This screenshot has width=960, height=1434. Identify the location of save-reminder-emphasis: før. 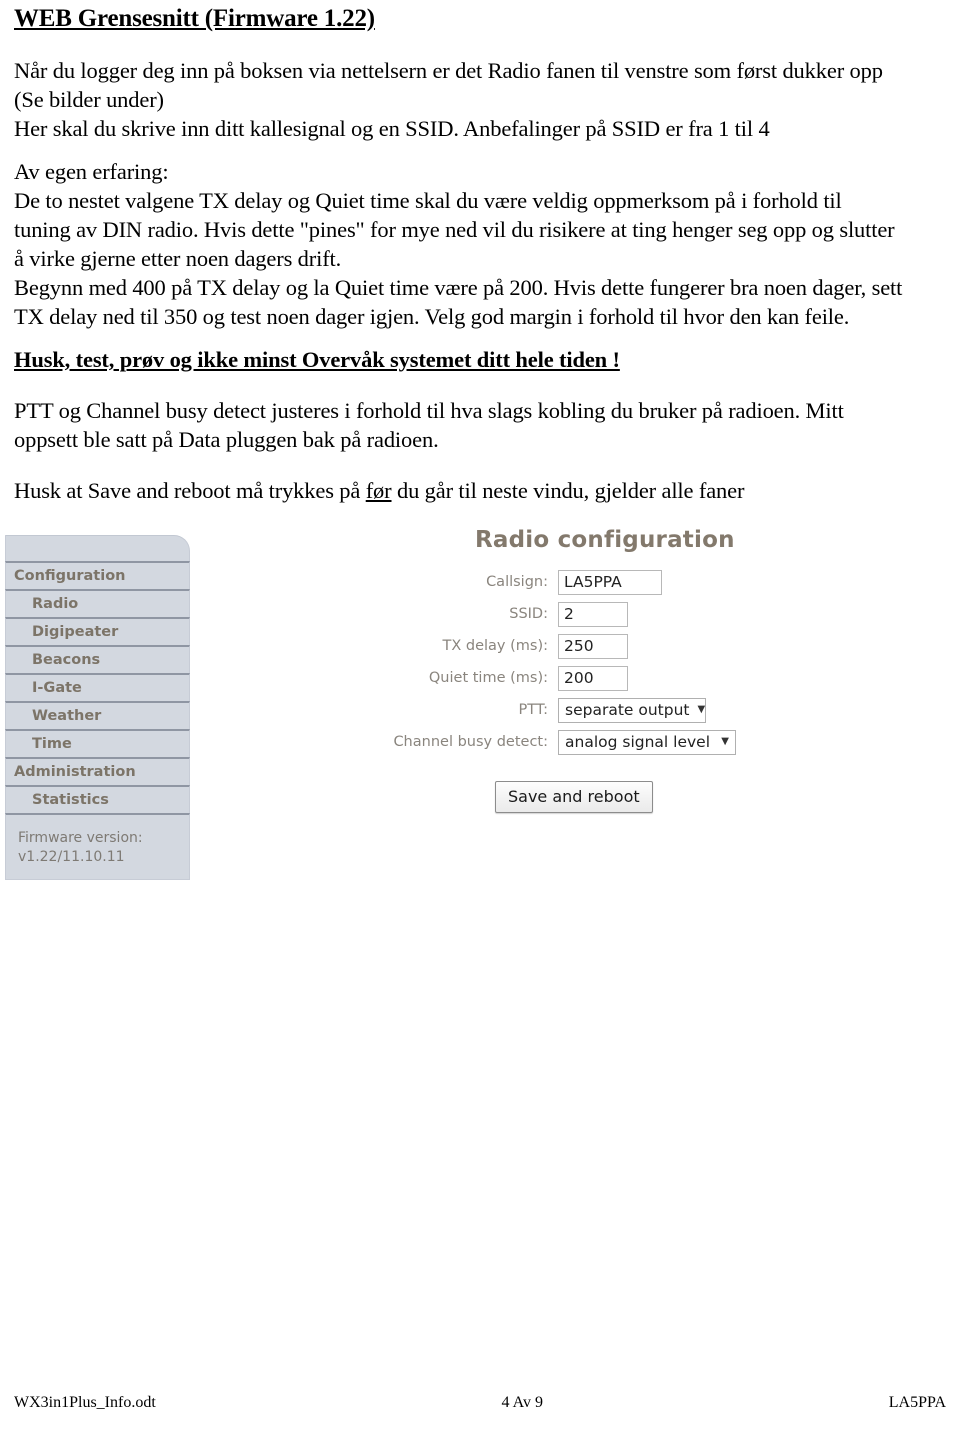
(378, 490).